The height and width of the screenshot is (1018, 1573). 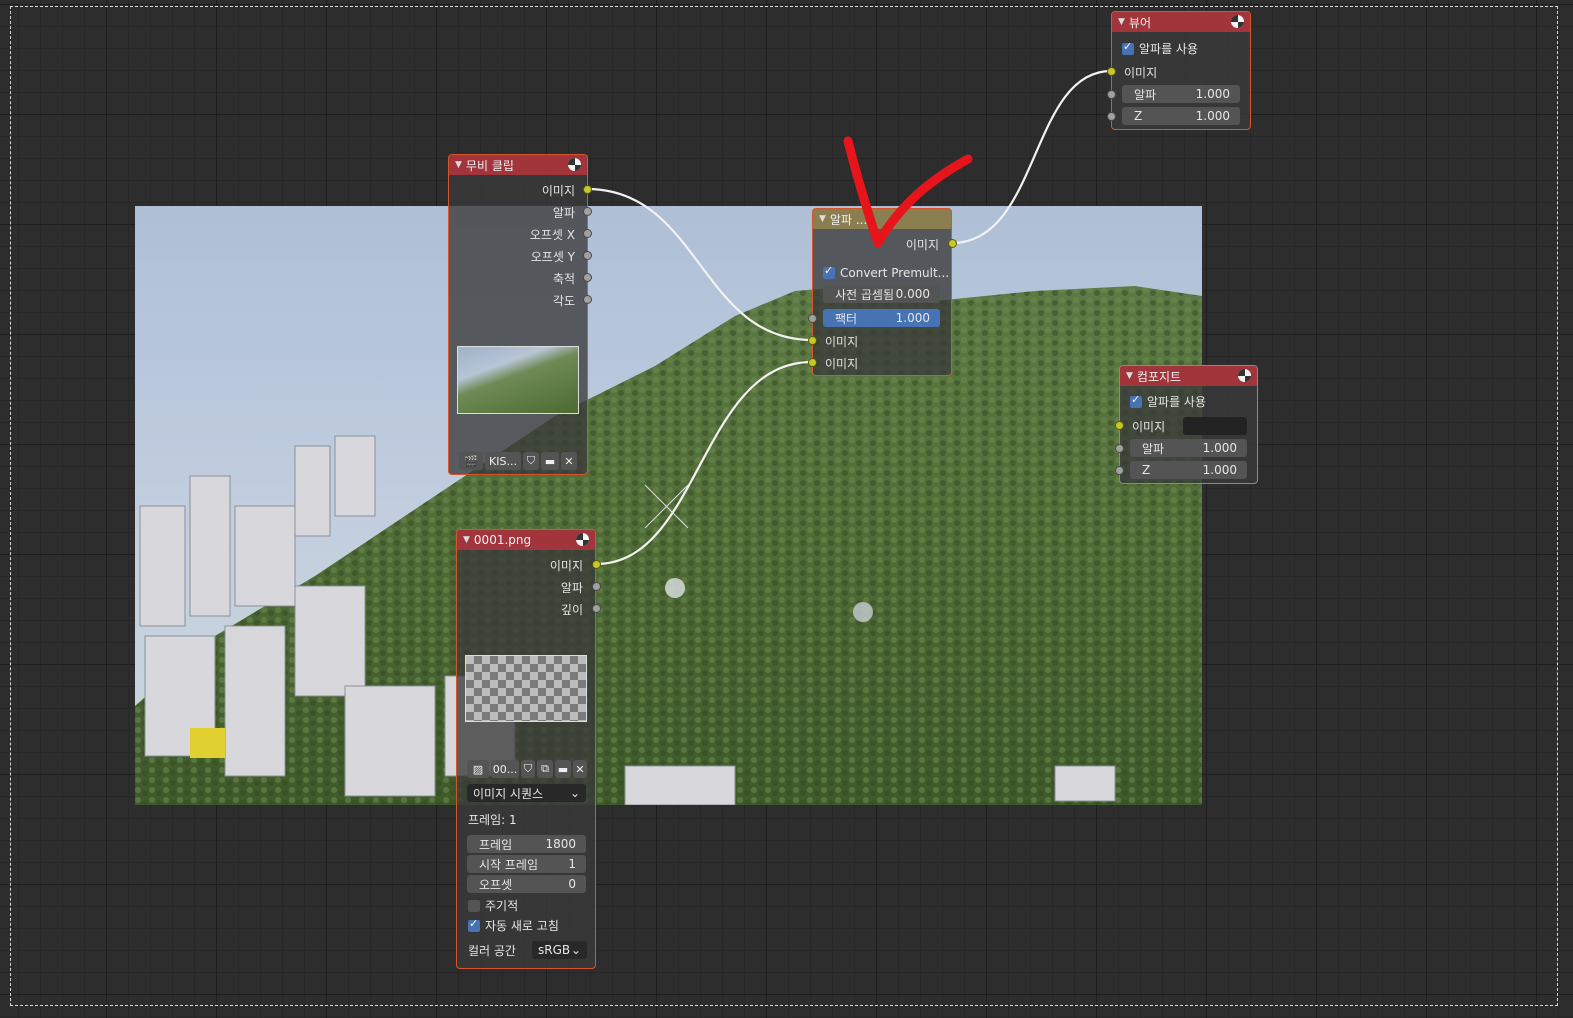 I want to click on composite-node: ▼ 컴포지트 알파를 사용 이미지 알파 1.000 Z 1.000, so click(x=1186, y=424).